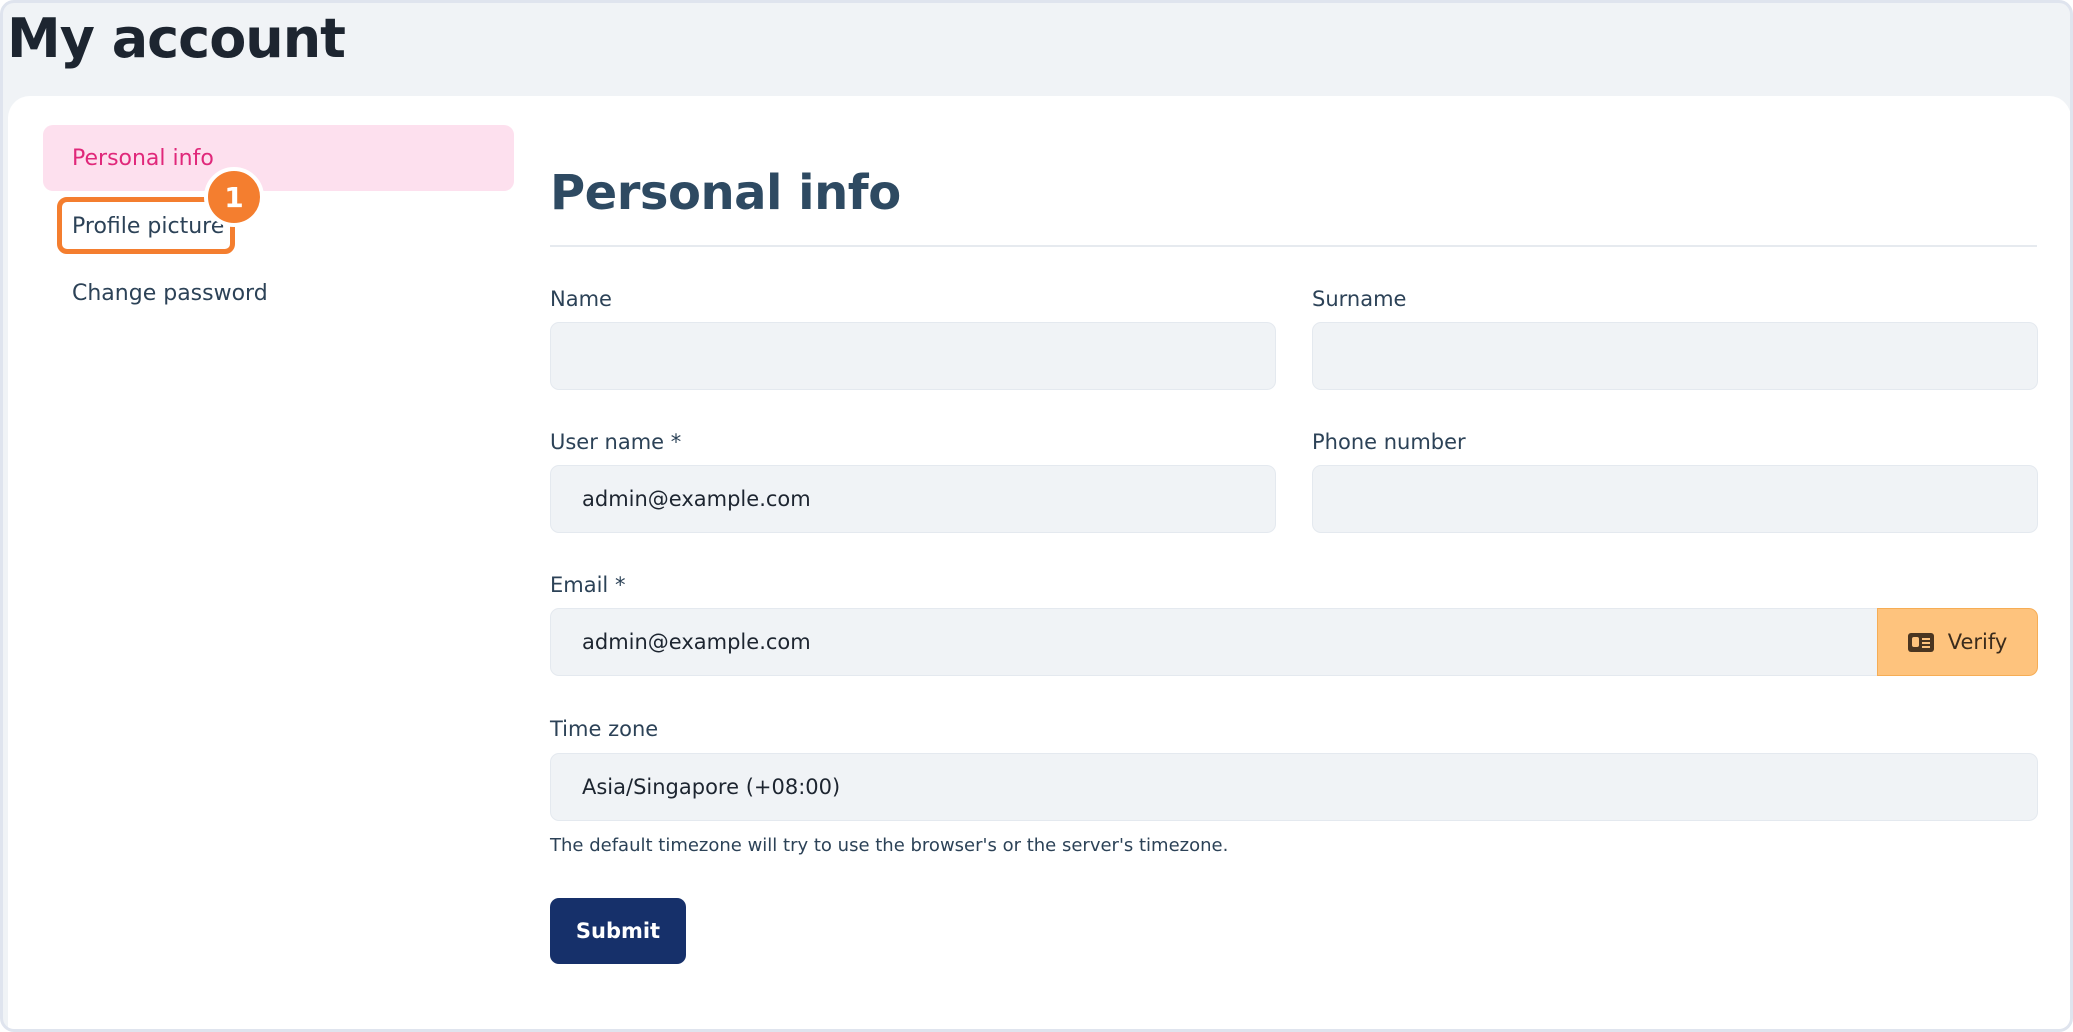 The width and height of the screenshot is (2073, 1032). I want to click on timezone-select: Asia/Singapore (+08:00), so click(1294, 787).